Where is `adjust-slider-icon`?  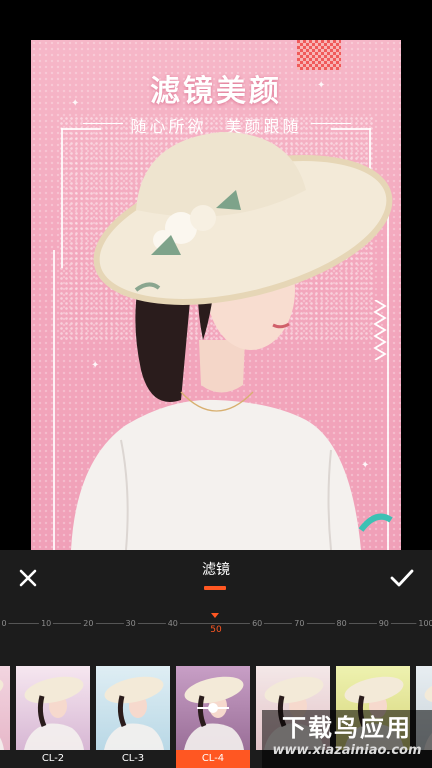 adjust-slider-icon is located at coordinates (213, 708).